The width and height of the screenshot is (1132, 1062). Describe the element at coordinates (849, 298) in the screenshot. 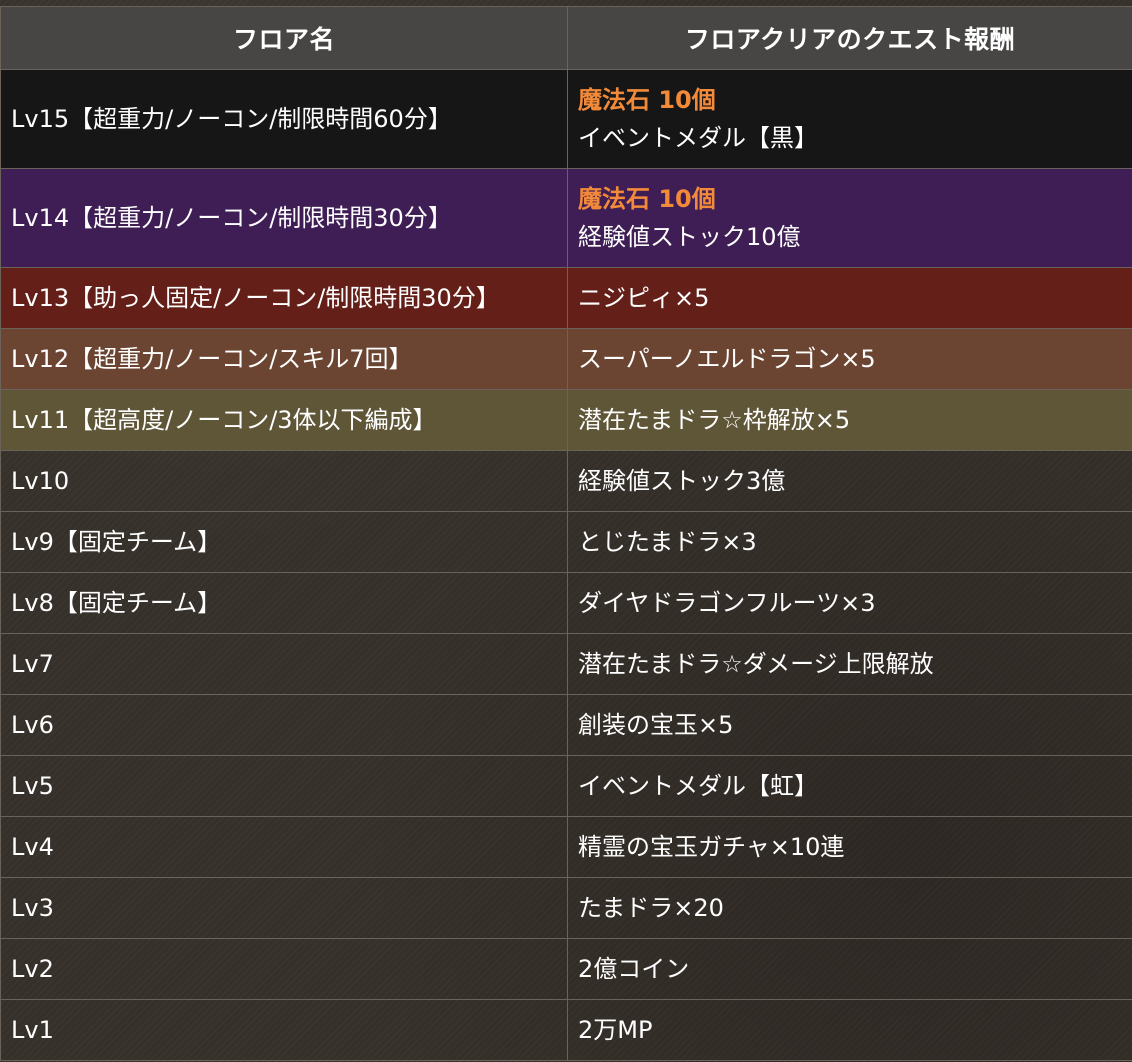

I see `reward-cell: ニジピィ×5` at that location.